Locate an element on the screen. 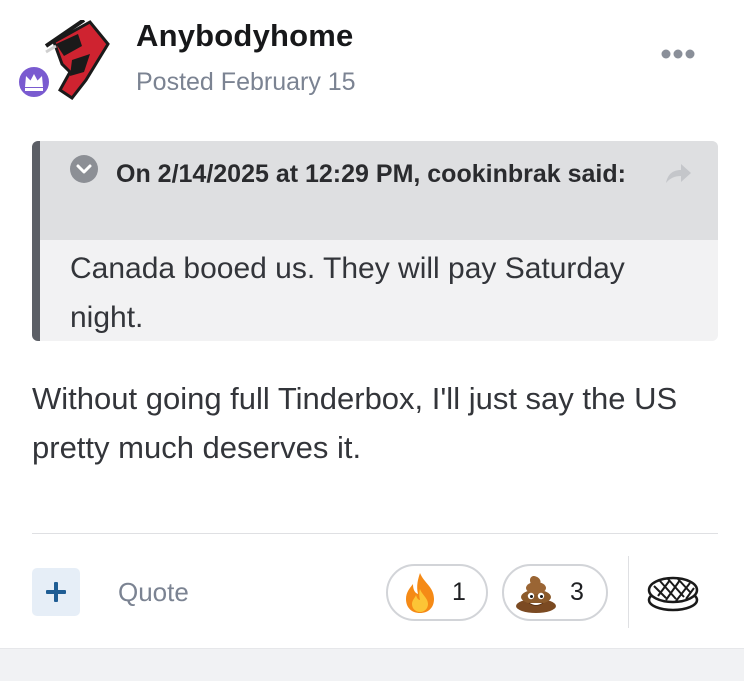  avatar is located at coordinates (64, 59).